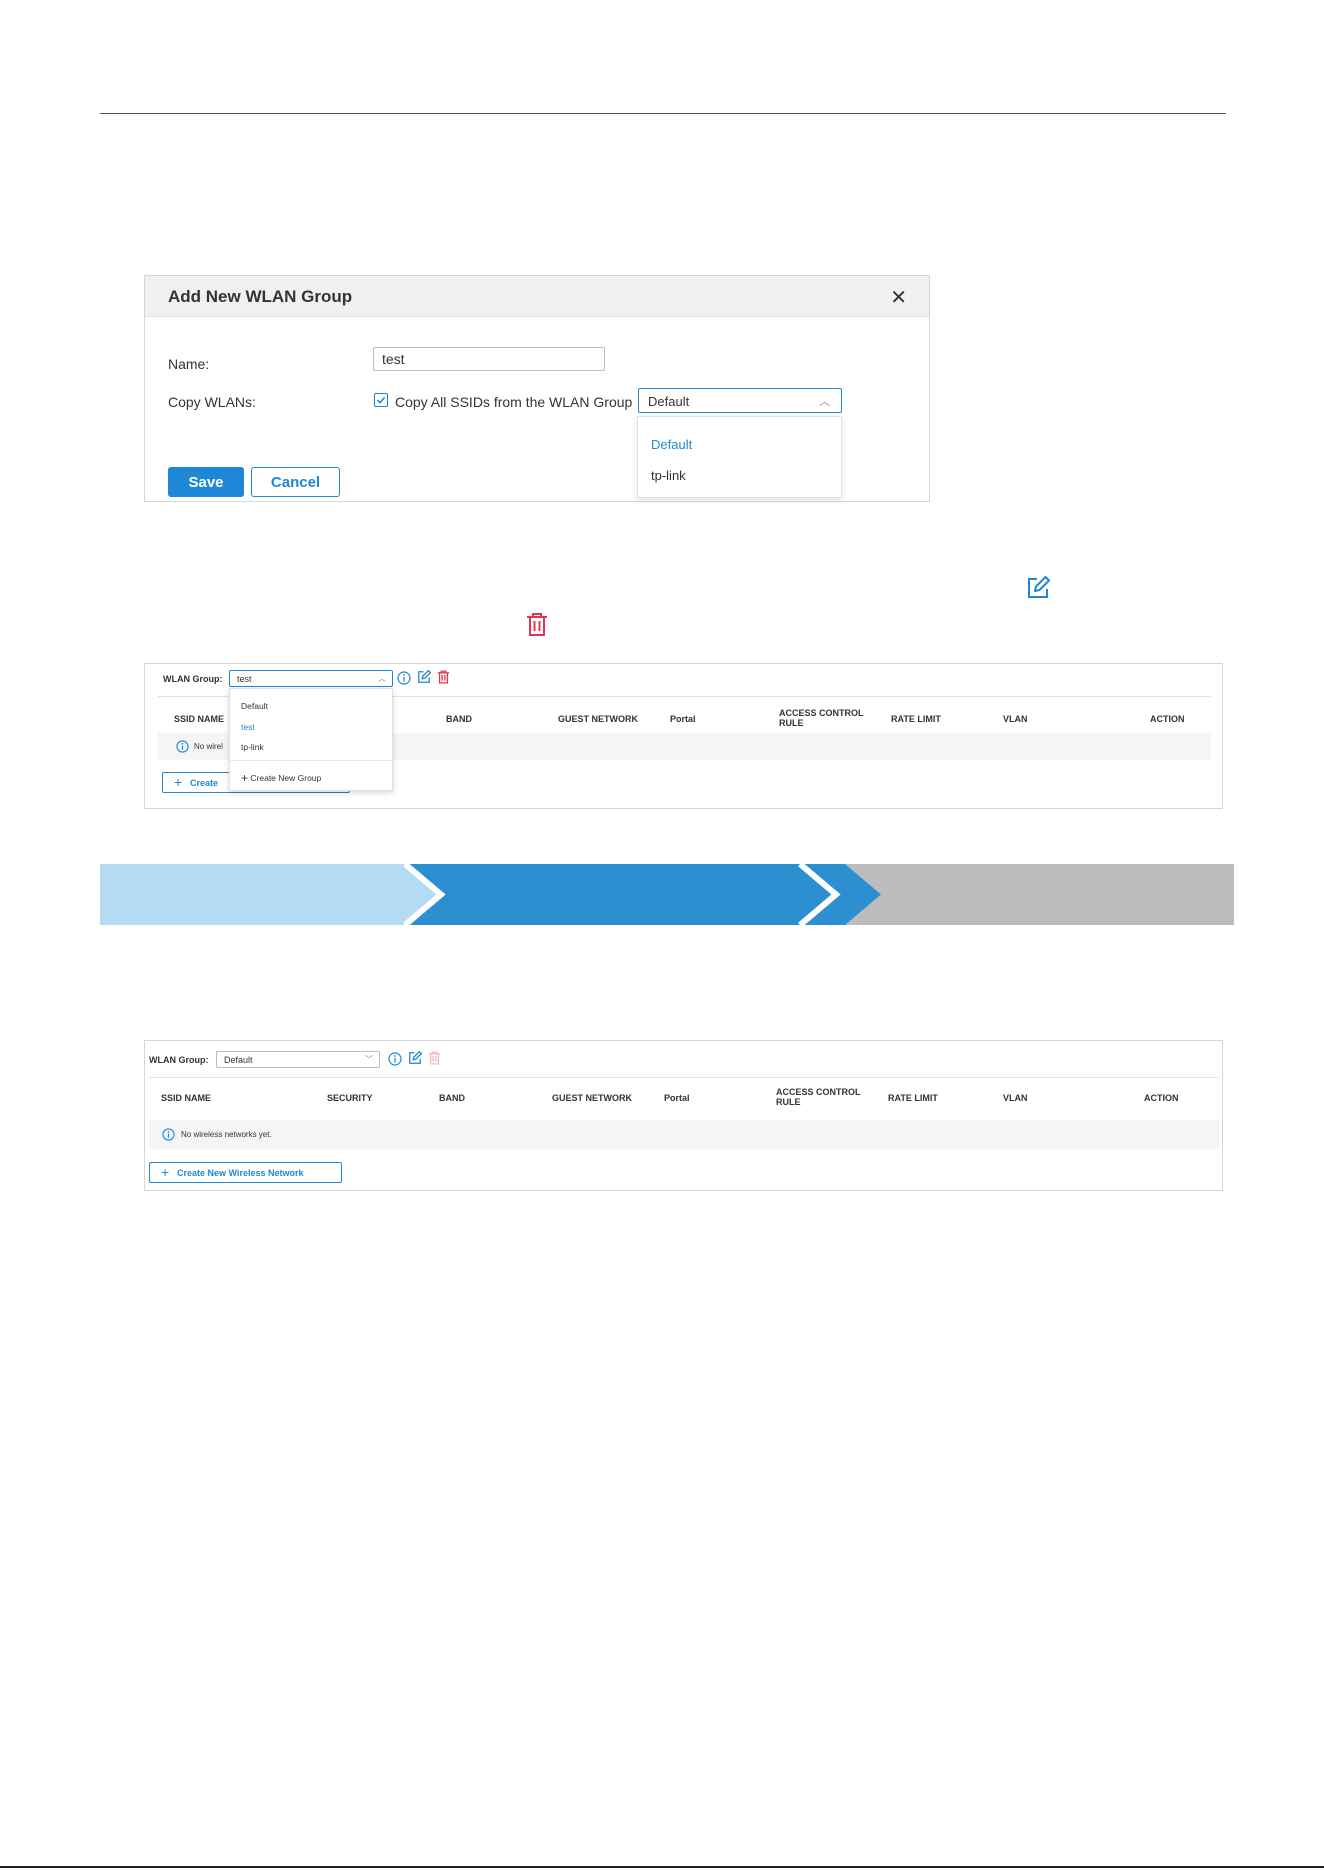 Image resolution: width=1324 pixels, height=1872 pixels. Describe the element at coordinates (298, 1059) in the screenshot. I see `wlan-group-select: Default ﹀` at that location.